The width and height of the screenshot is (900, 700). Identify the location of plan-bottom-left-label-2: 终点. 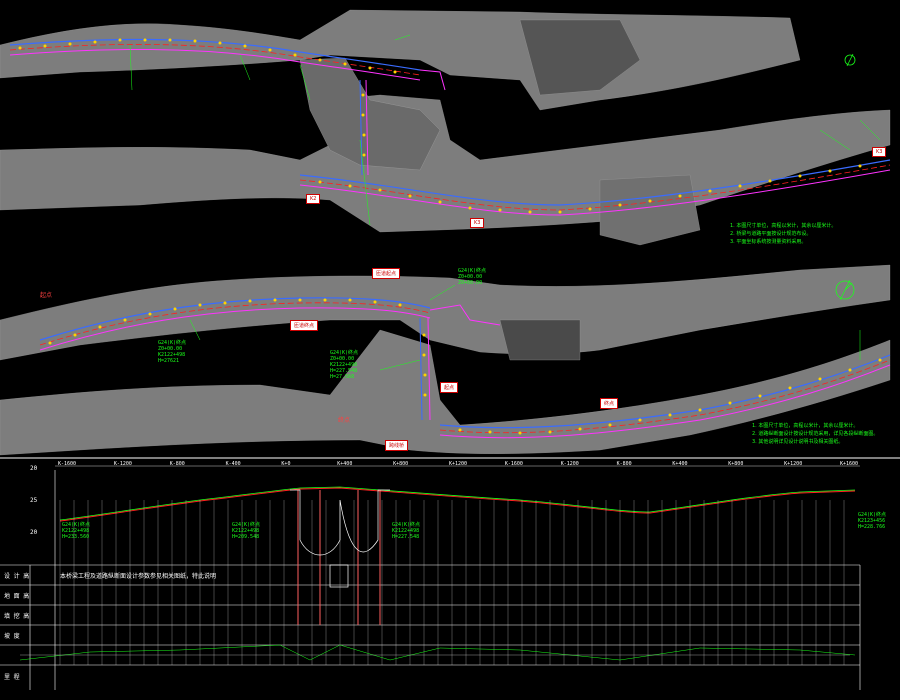
(344, 420).